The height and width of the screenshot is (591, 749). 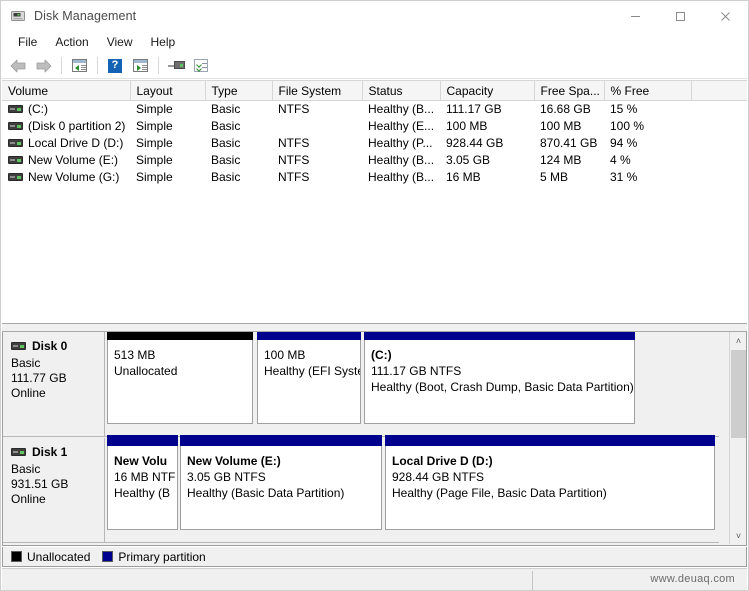 I want to click on disk-management-icon, so click(x=18, y=16).